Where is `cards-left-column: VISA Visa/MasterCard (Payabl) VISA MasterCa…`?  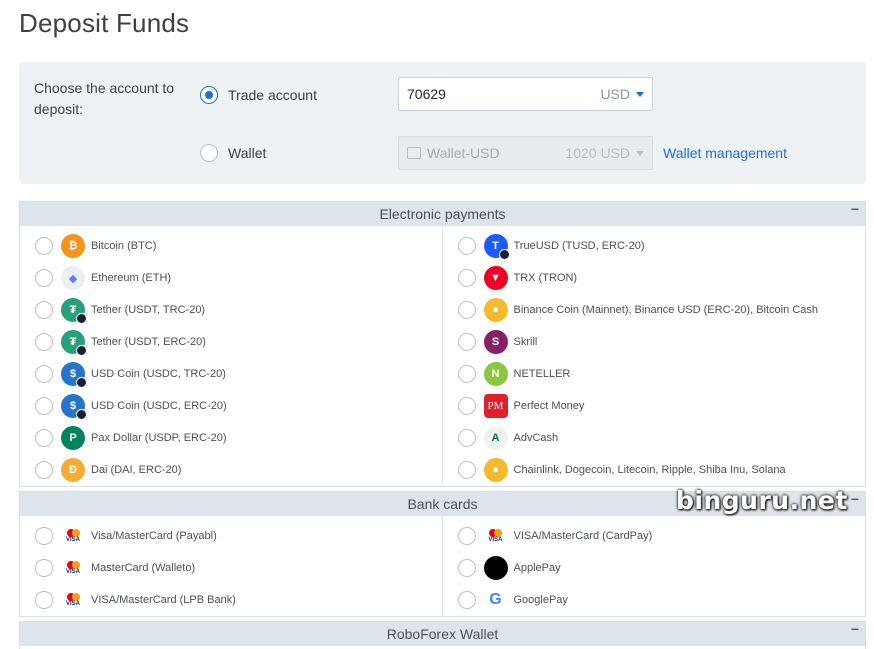 cards-left-column: VISA Visa/MasterCard (Payabl) VISA MasterCa… is located at coordinates (231, 566).